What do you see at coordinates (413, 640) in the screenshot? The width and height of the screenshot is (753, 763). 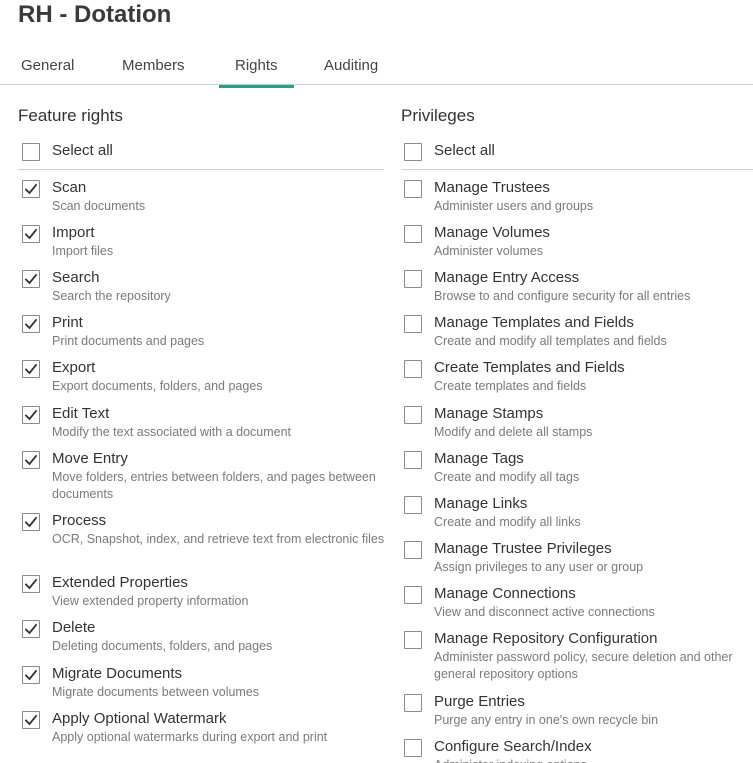 I see `privilege-manage-repository-configuration-checkbox` at bounding box center [413, 640].